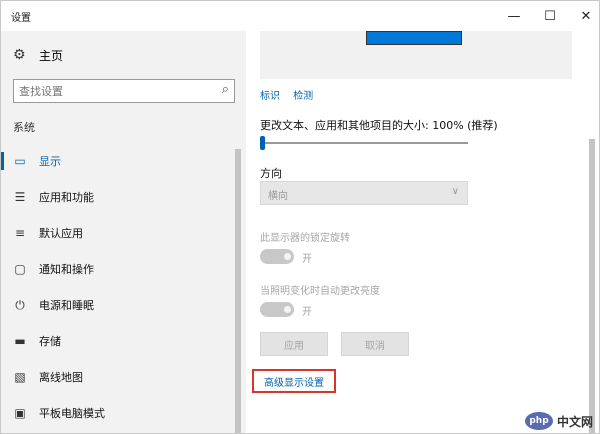 Image resolution: width=600 pixels, height=434 pixels. Describe the element at coordinates (24, 127) in the screenshot. I see `section-label: 系统` at that location.